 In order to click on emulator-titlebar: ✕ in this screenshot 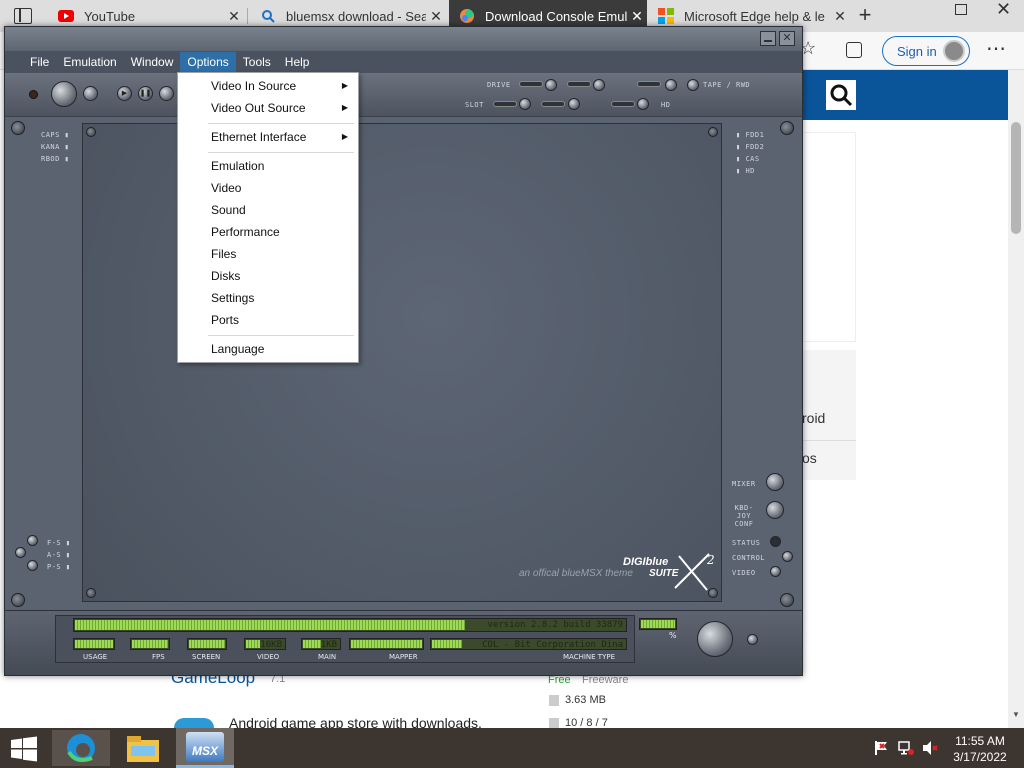, I will do `click(403, 39)`.